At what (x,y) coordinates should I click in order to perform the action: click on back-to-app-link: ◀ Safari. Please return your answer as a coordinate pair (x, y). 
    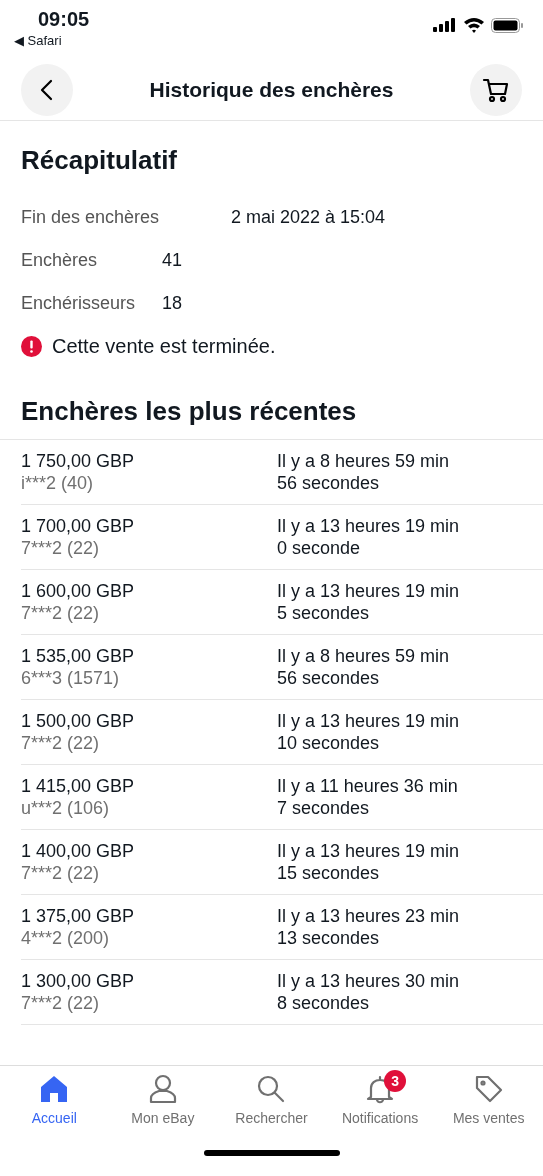
    Looking at the image, I should click on (38, 40).